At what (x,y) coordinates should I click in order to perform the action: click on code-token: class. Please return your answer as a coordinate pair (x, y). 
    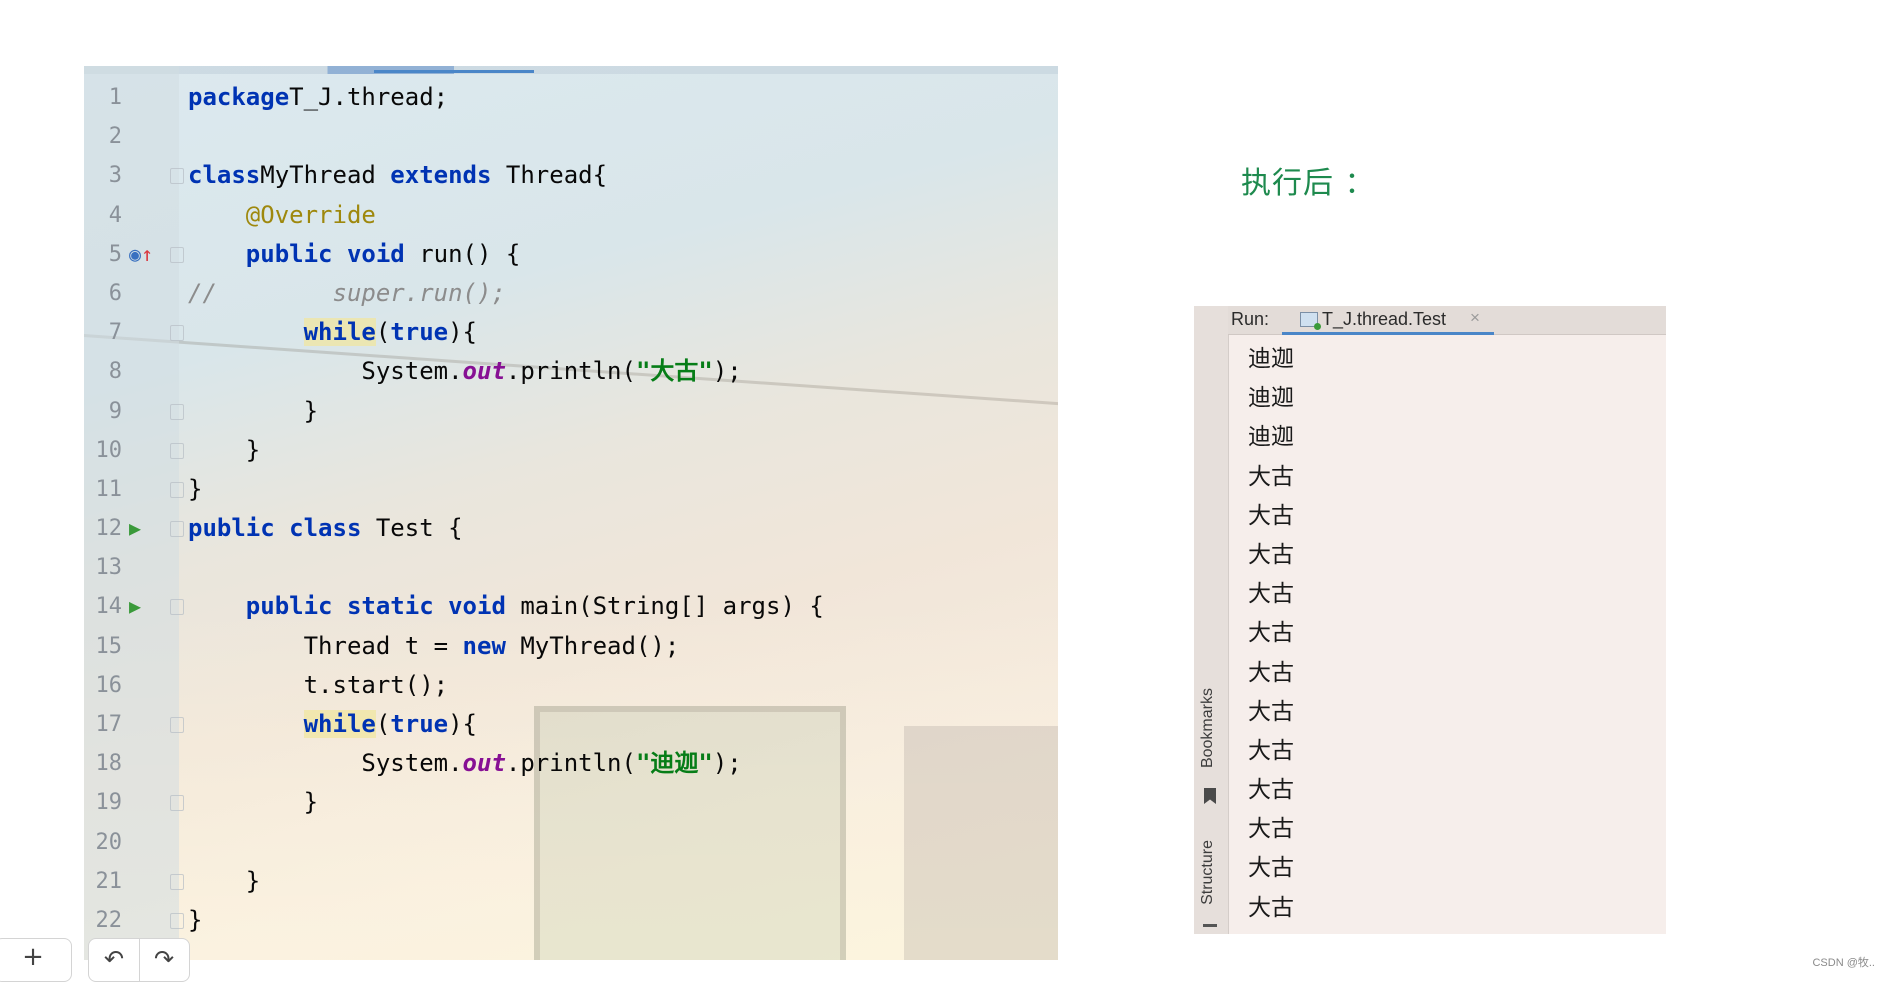
    Looking at the image, I should click on (224, 175).